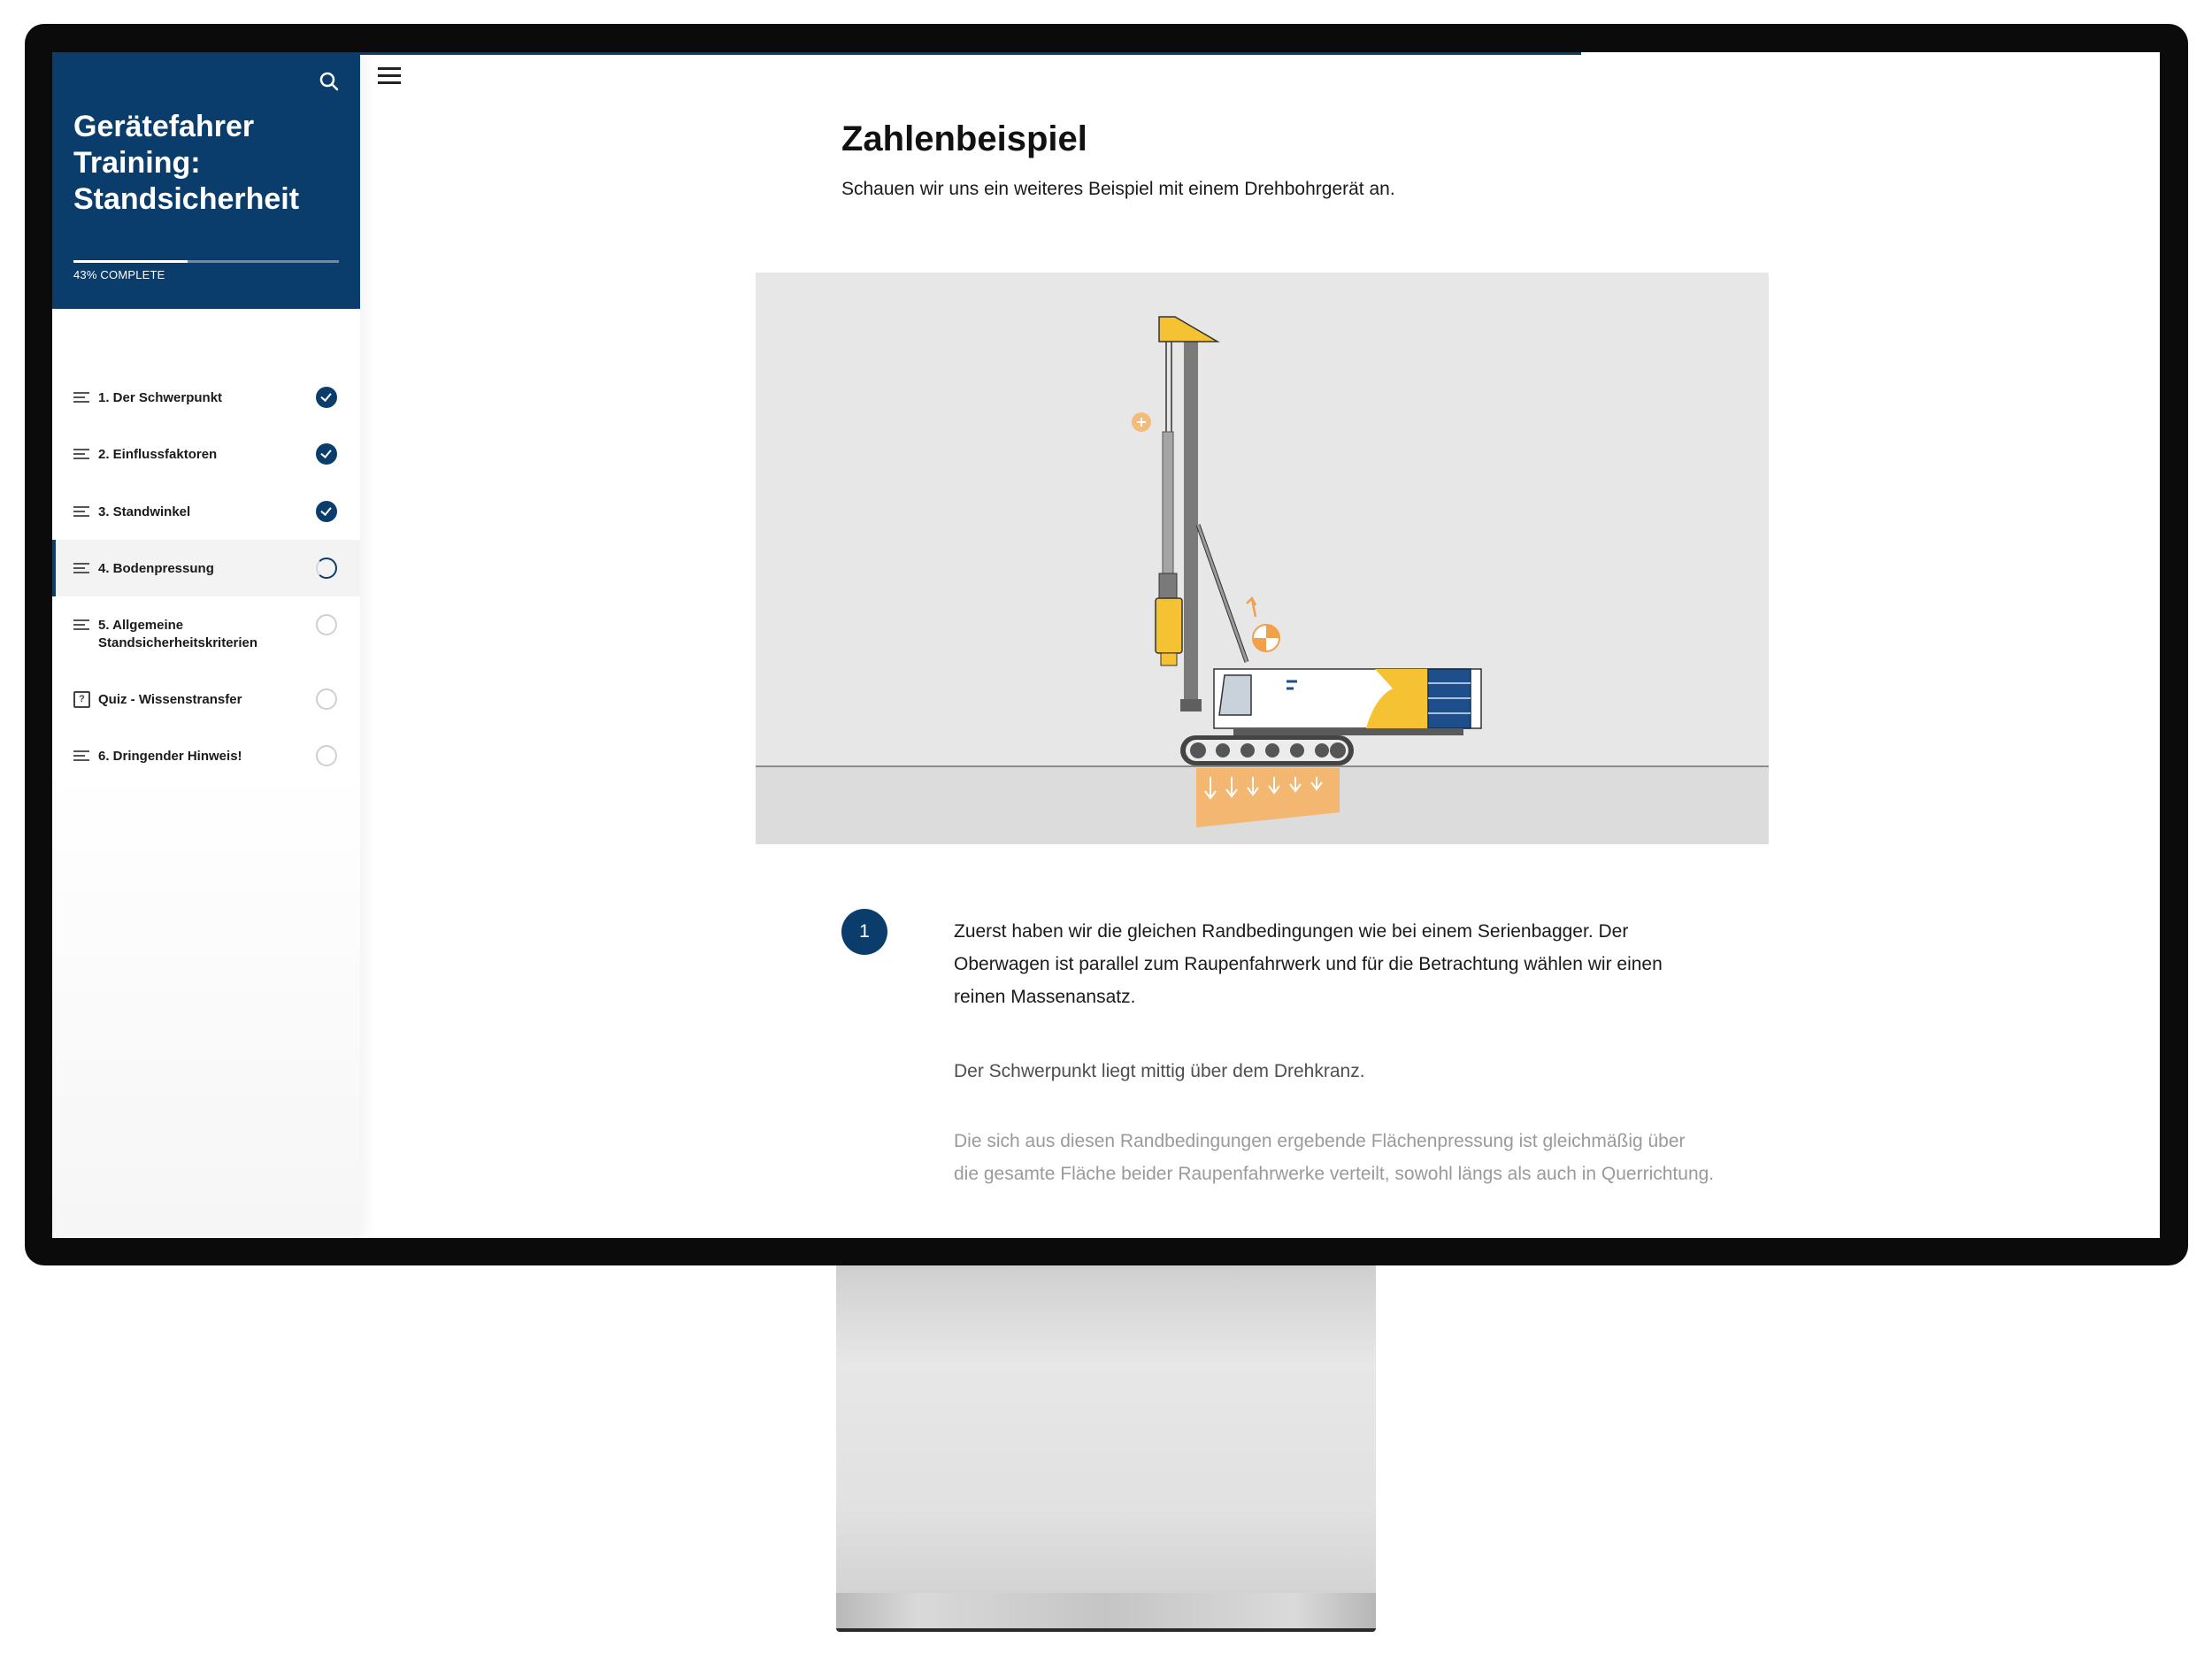  I want to click on sidebar-item-standwinkel: 3. Standwinkel, so click(206, 511).